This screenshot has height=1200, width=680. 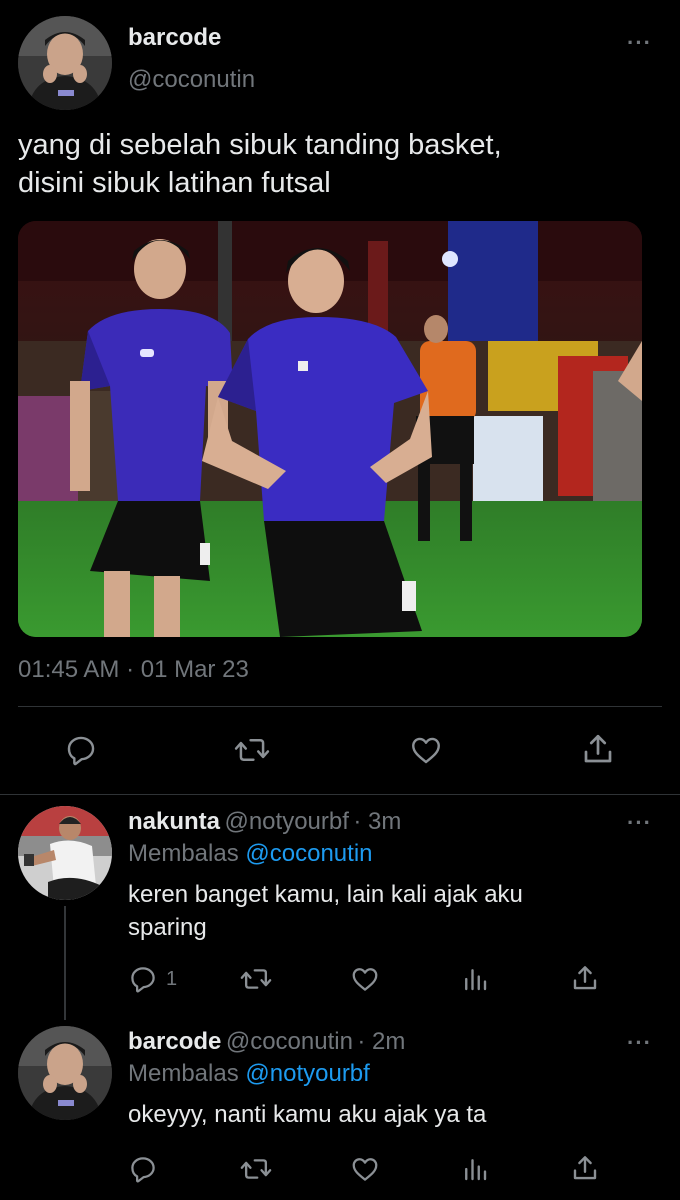 What do you see at coordinates (308, 853) in the screenshot?
I see `replying-to-mention: @coconutin` at bounding box center [308, 853].